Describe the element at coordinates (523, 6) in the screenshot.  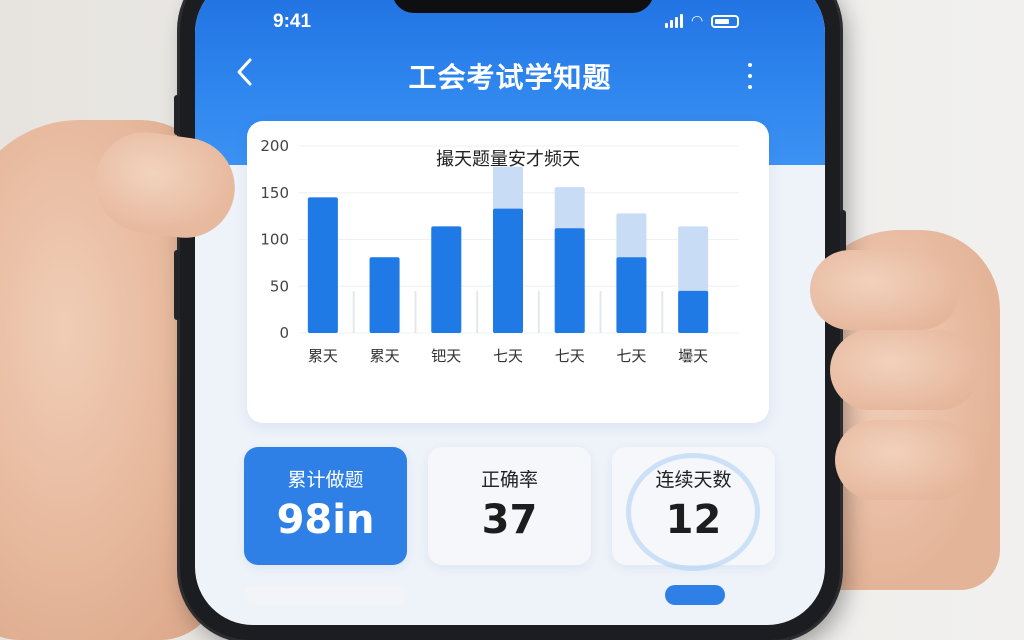
I see `notch` at that location.